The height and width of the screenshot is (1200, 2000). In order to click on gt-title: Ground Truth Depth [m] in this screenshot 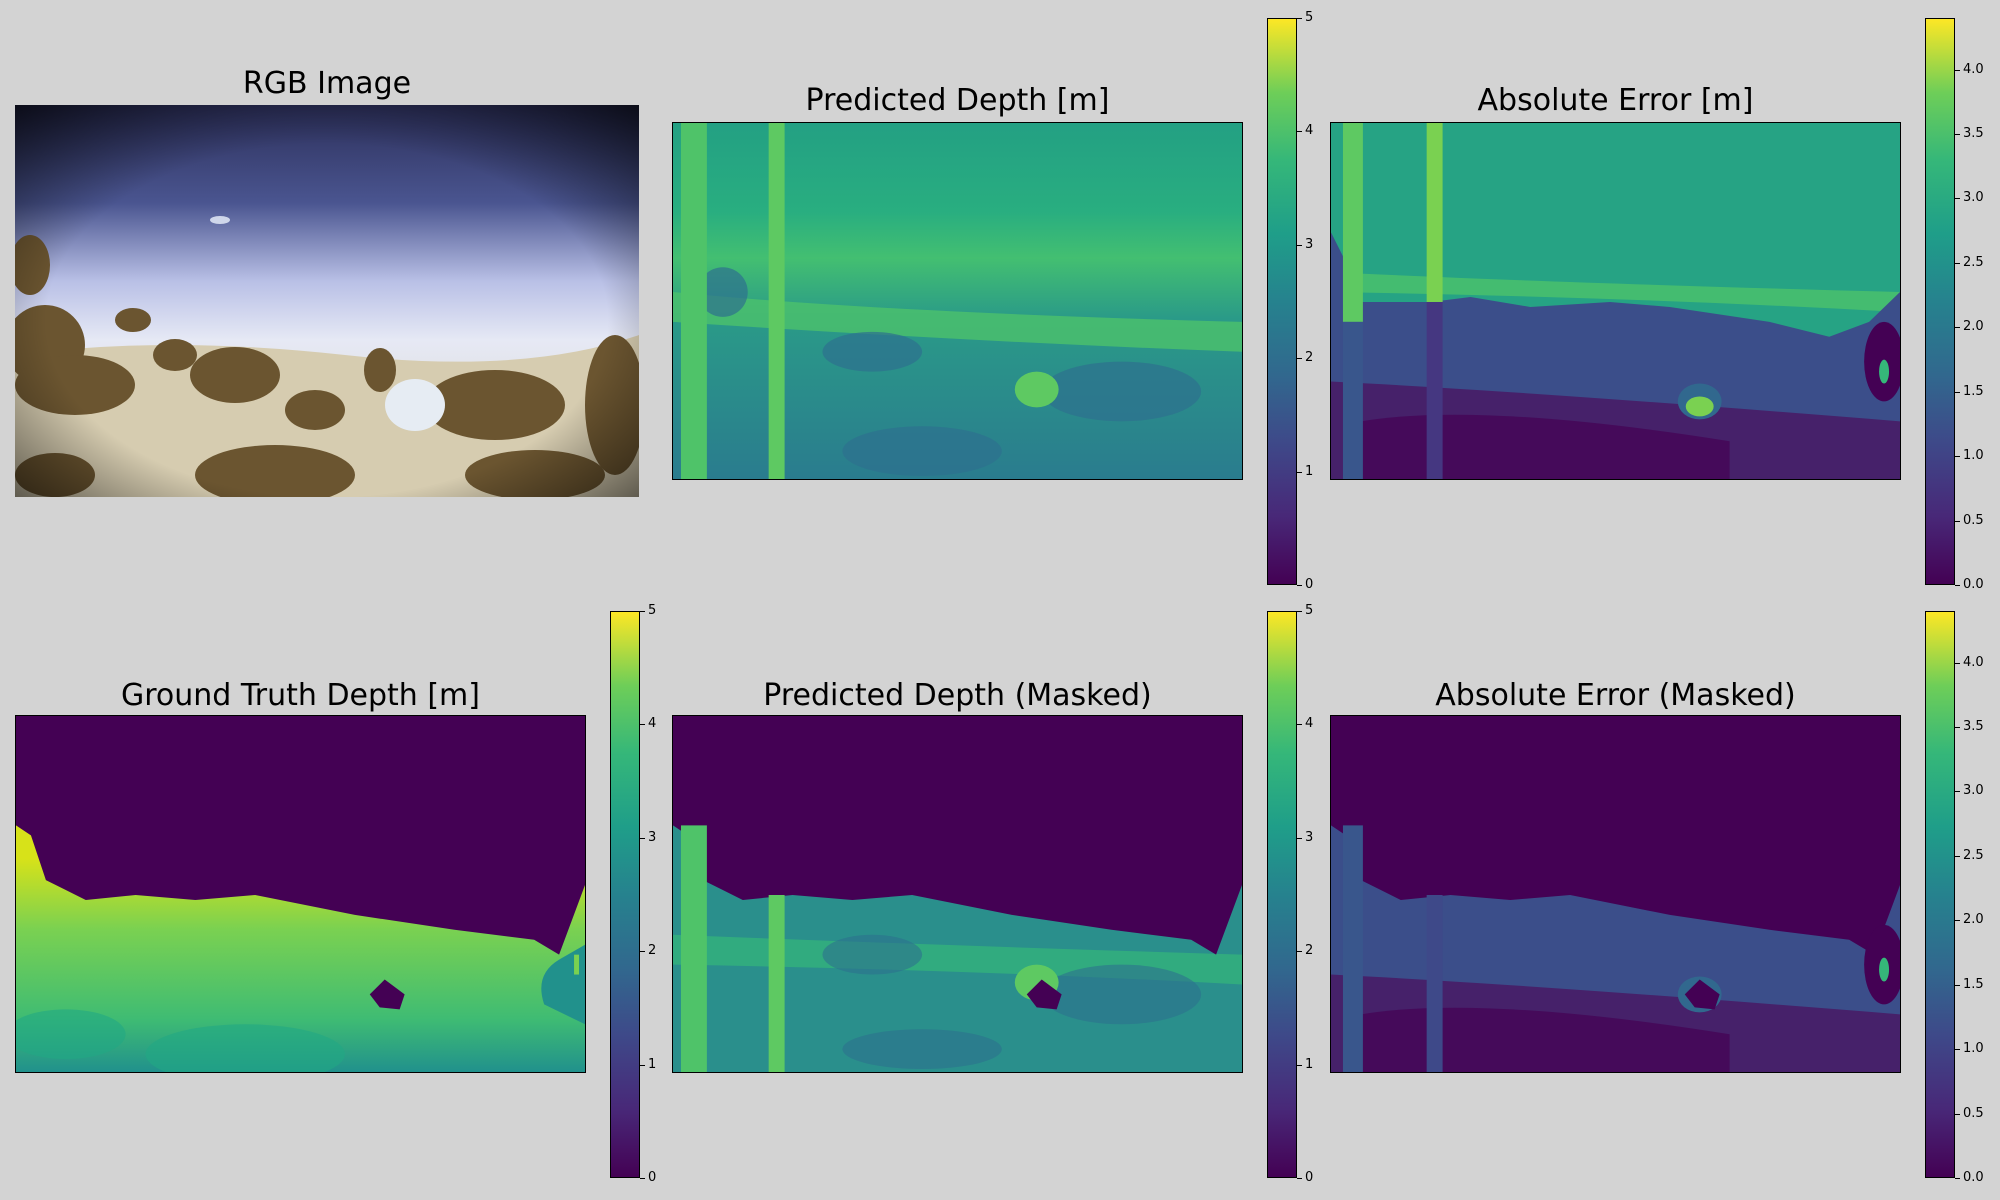, I will do `click(300, 695)`.